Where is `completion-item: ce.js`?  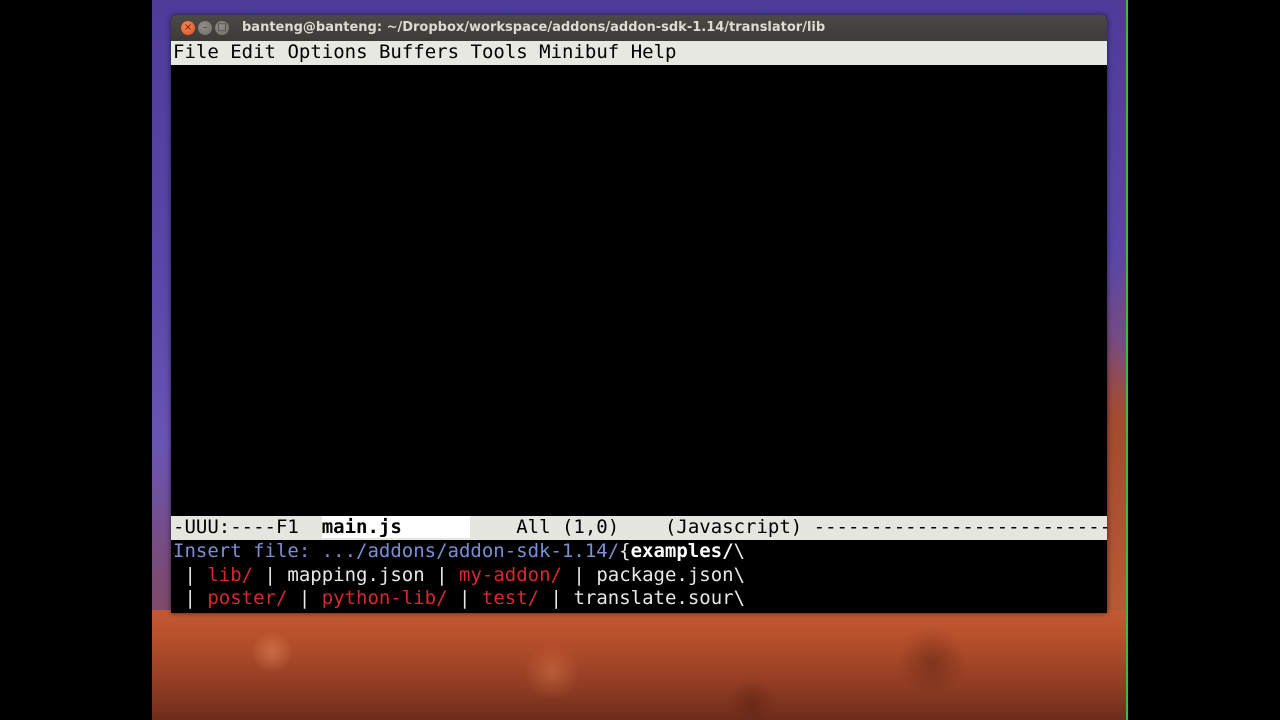
completion-item: ce.js is located at coordinates (201, 612).